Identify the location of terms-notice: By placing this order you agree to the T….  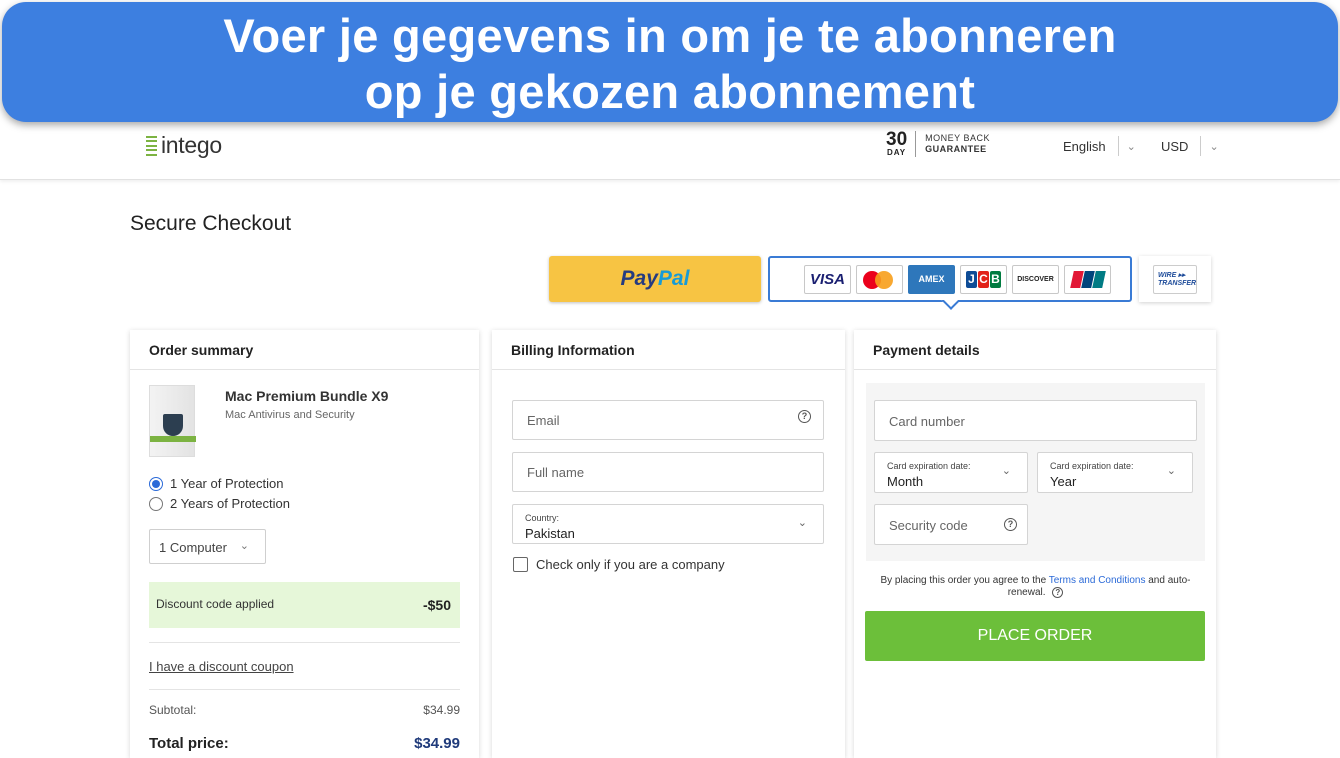
(1035, 587).